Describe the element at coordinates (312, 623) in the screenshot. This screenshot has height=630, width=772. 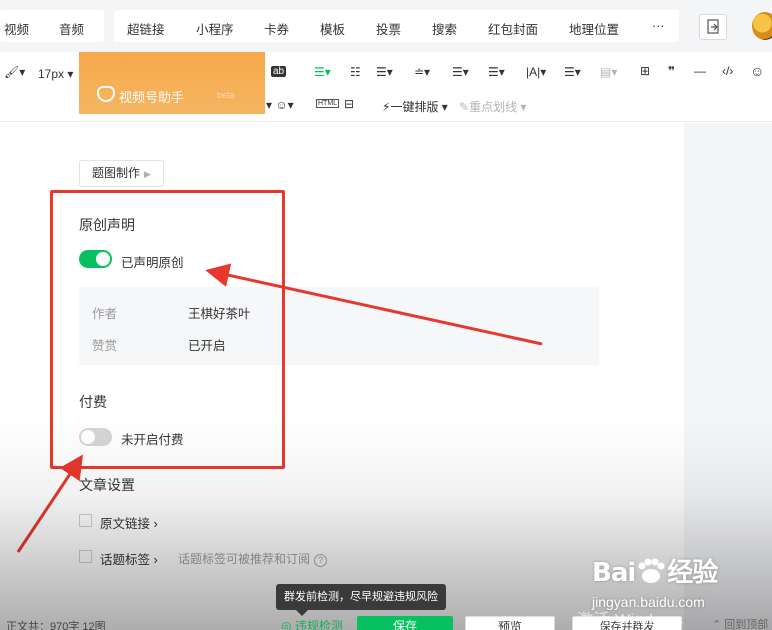
I see `violation-check-button: ◎ 违规检测` at that location.